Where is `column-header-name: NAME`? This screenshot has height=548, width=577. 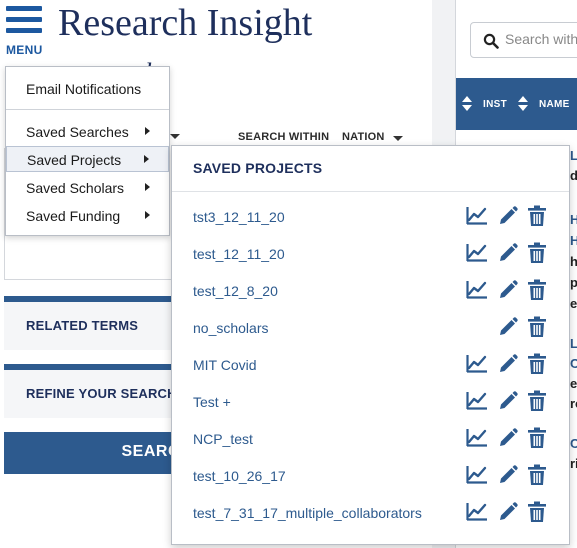 column-header-name: NAME is located at coordinates (554, 104).